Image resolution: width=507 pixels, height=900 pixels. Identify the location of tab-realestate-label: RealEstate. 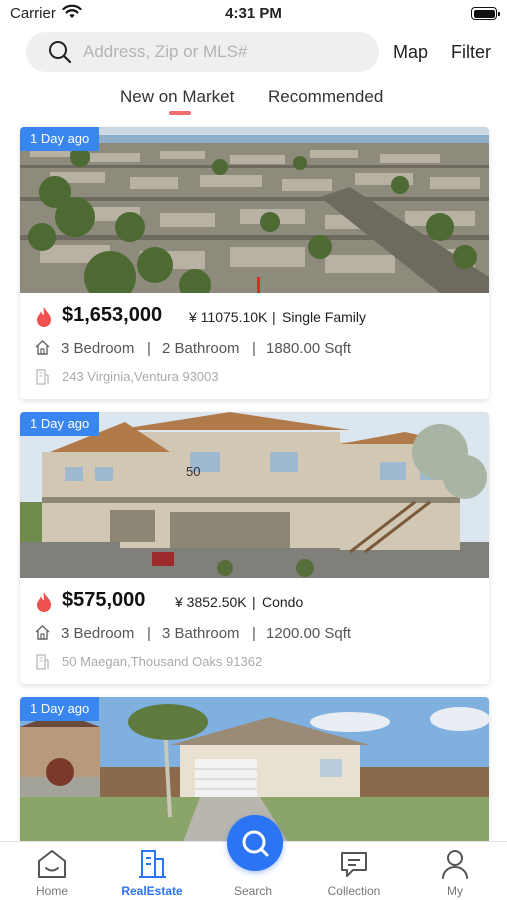
(152, 891).